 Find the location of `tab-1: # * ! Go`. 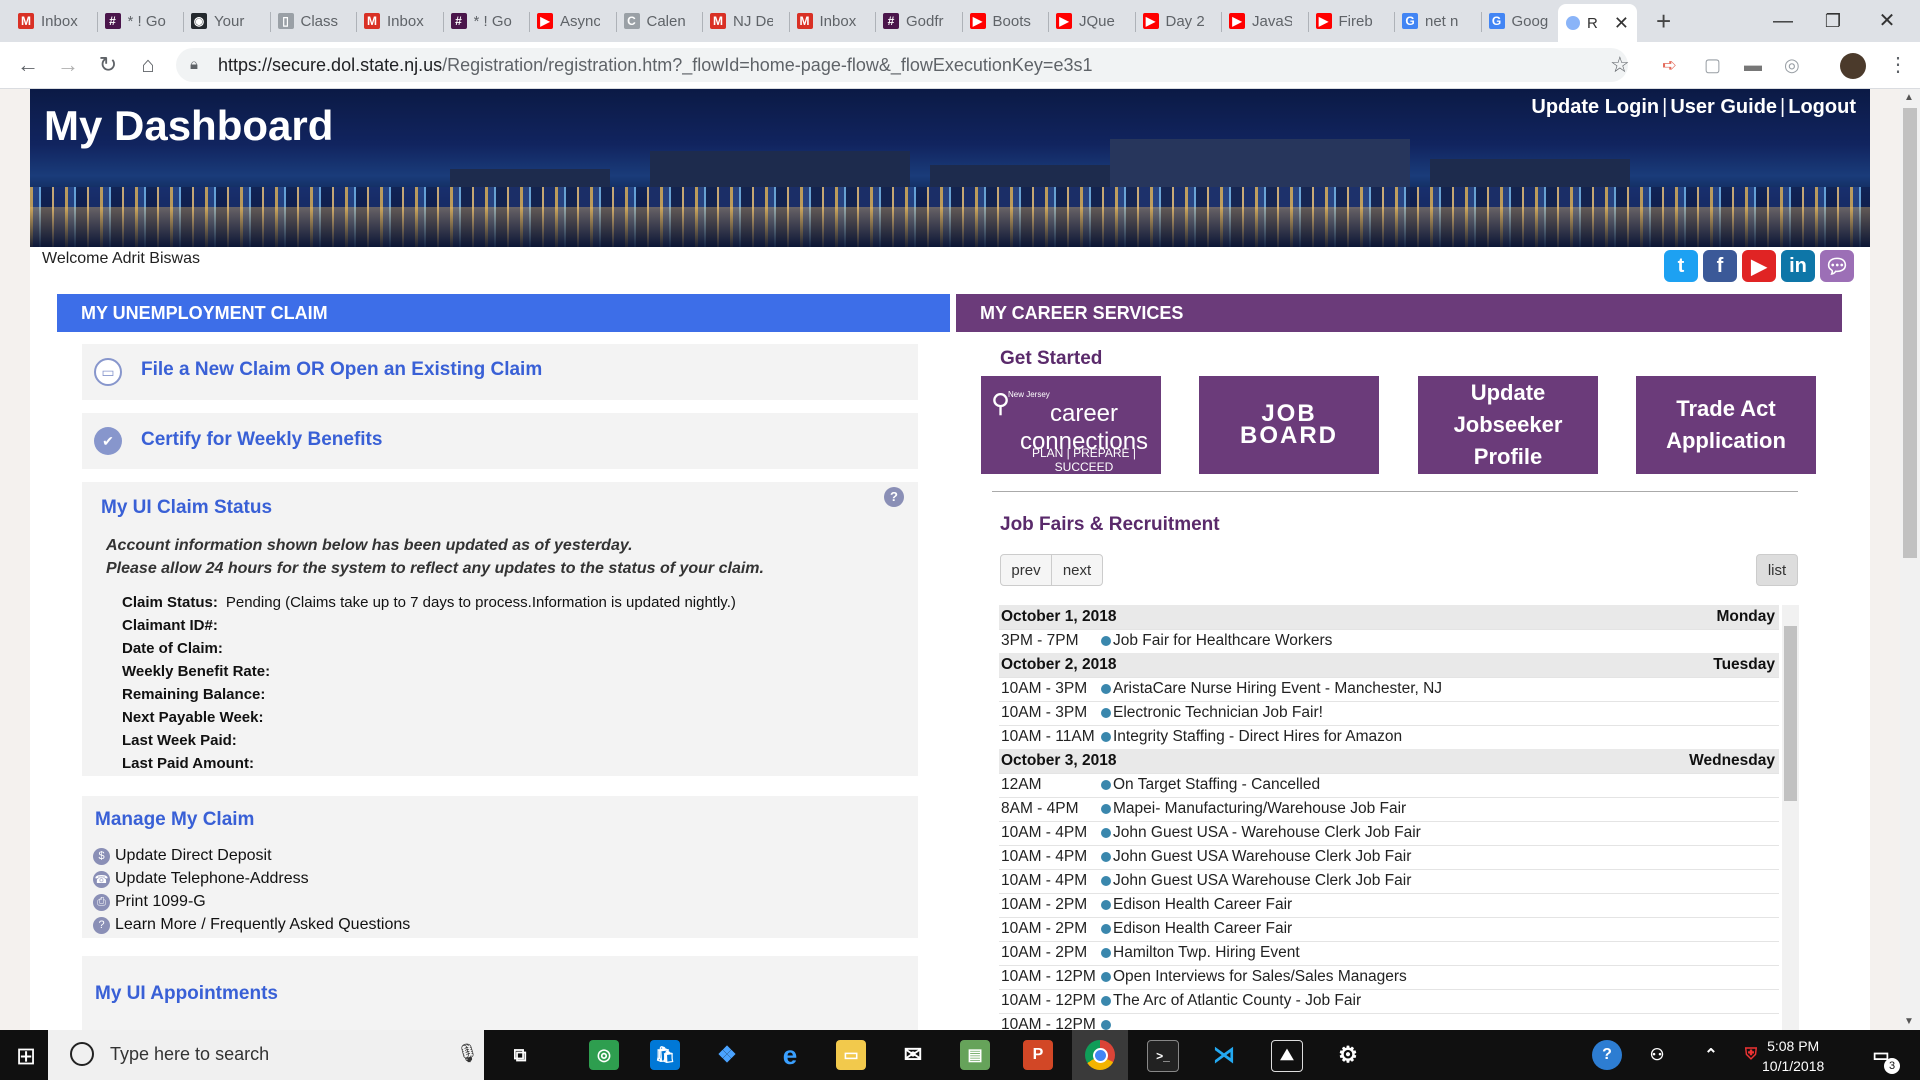

tab-1: # * ! Go is located at coordinates (136, 21).